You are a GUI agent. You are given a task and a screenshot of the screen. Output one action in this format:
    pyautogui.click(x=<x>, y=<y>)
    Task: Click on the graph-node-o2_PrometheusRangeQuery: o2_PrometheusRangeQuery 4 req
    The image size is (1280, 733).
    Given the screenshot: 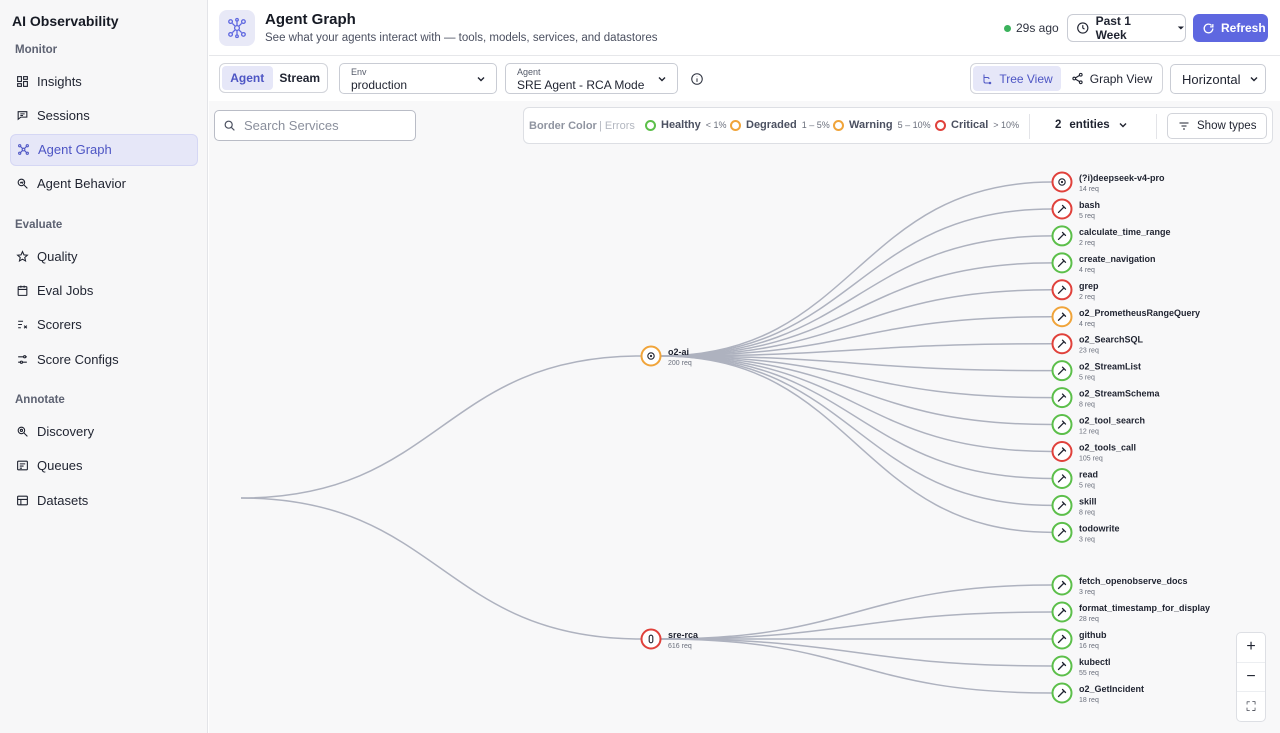 What is the action you would take?
    pyautogui.click(x=1126, y=317)
    